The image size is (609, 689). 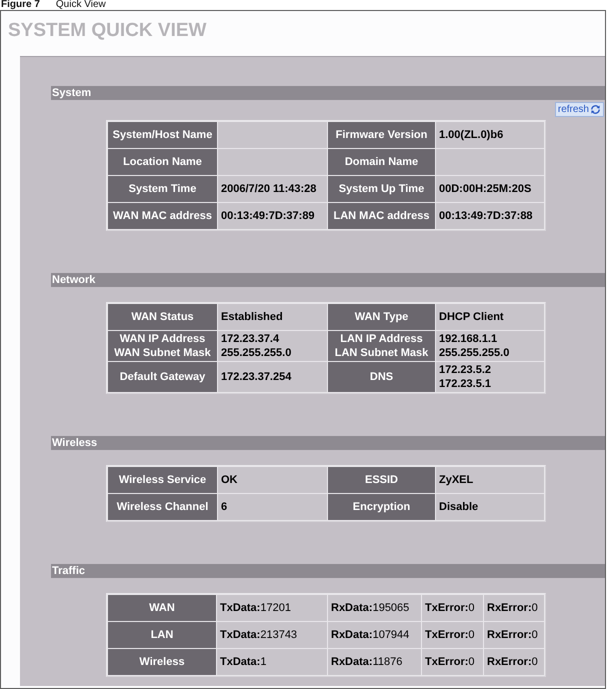 What do you see at coordinates (162, 635) in the screenshot?
I see `label-cell: LAN` at bounding box center [162, 635].